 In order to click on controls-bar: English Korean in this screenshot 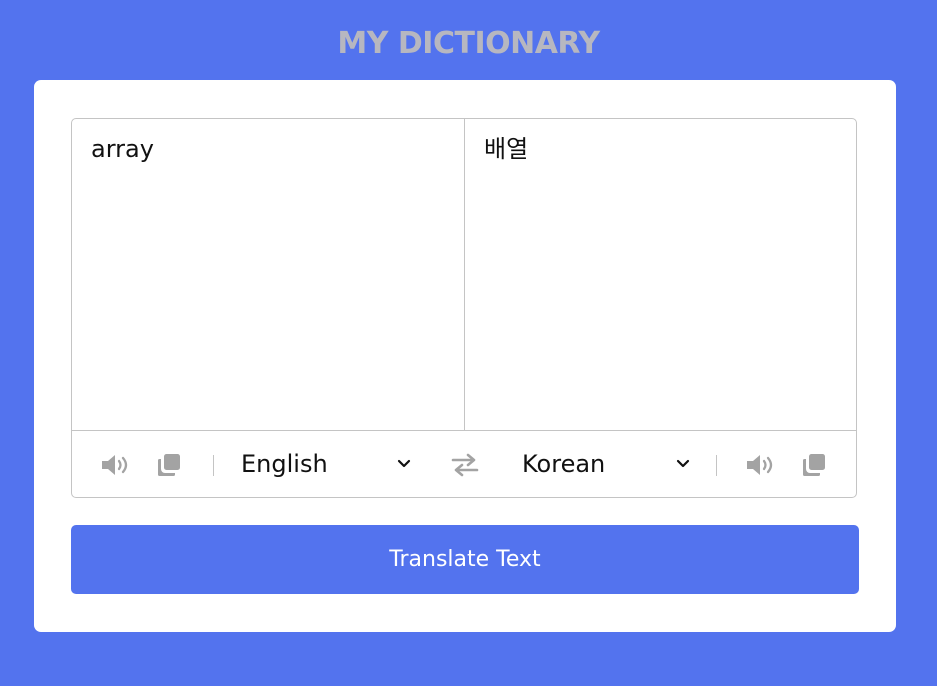, I will do `click(464, 464)`.